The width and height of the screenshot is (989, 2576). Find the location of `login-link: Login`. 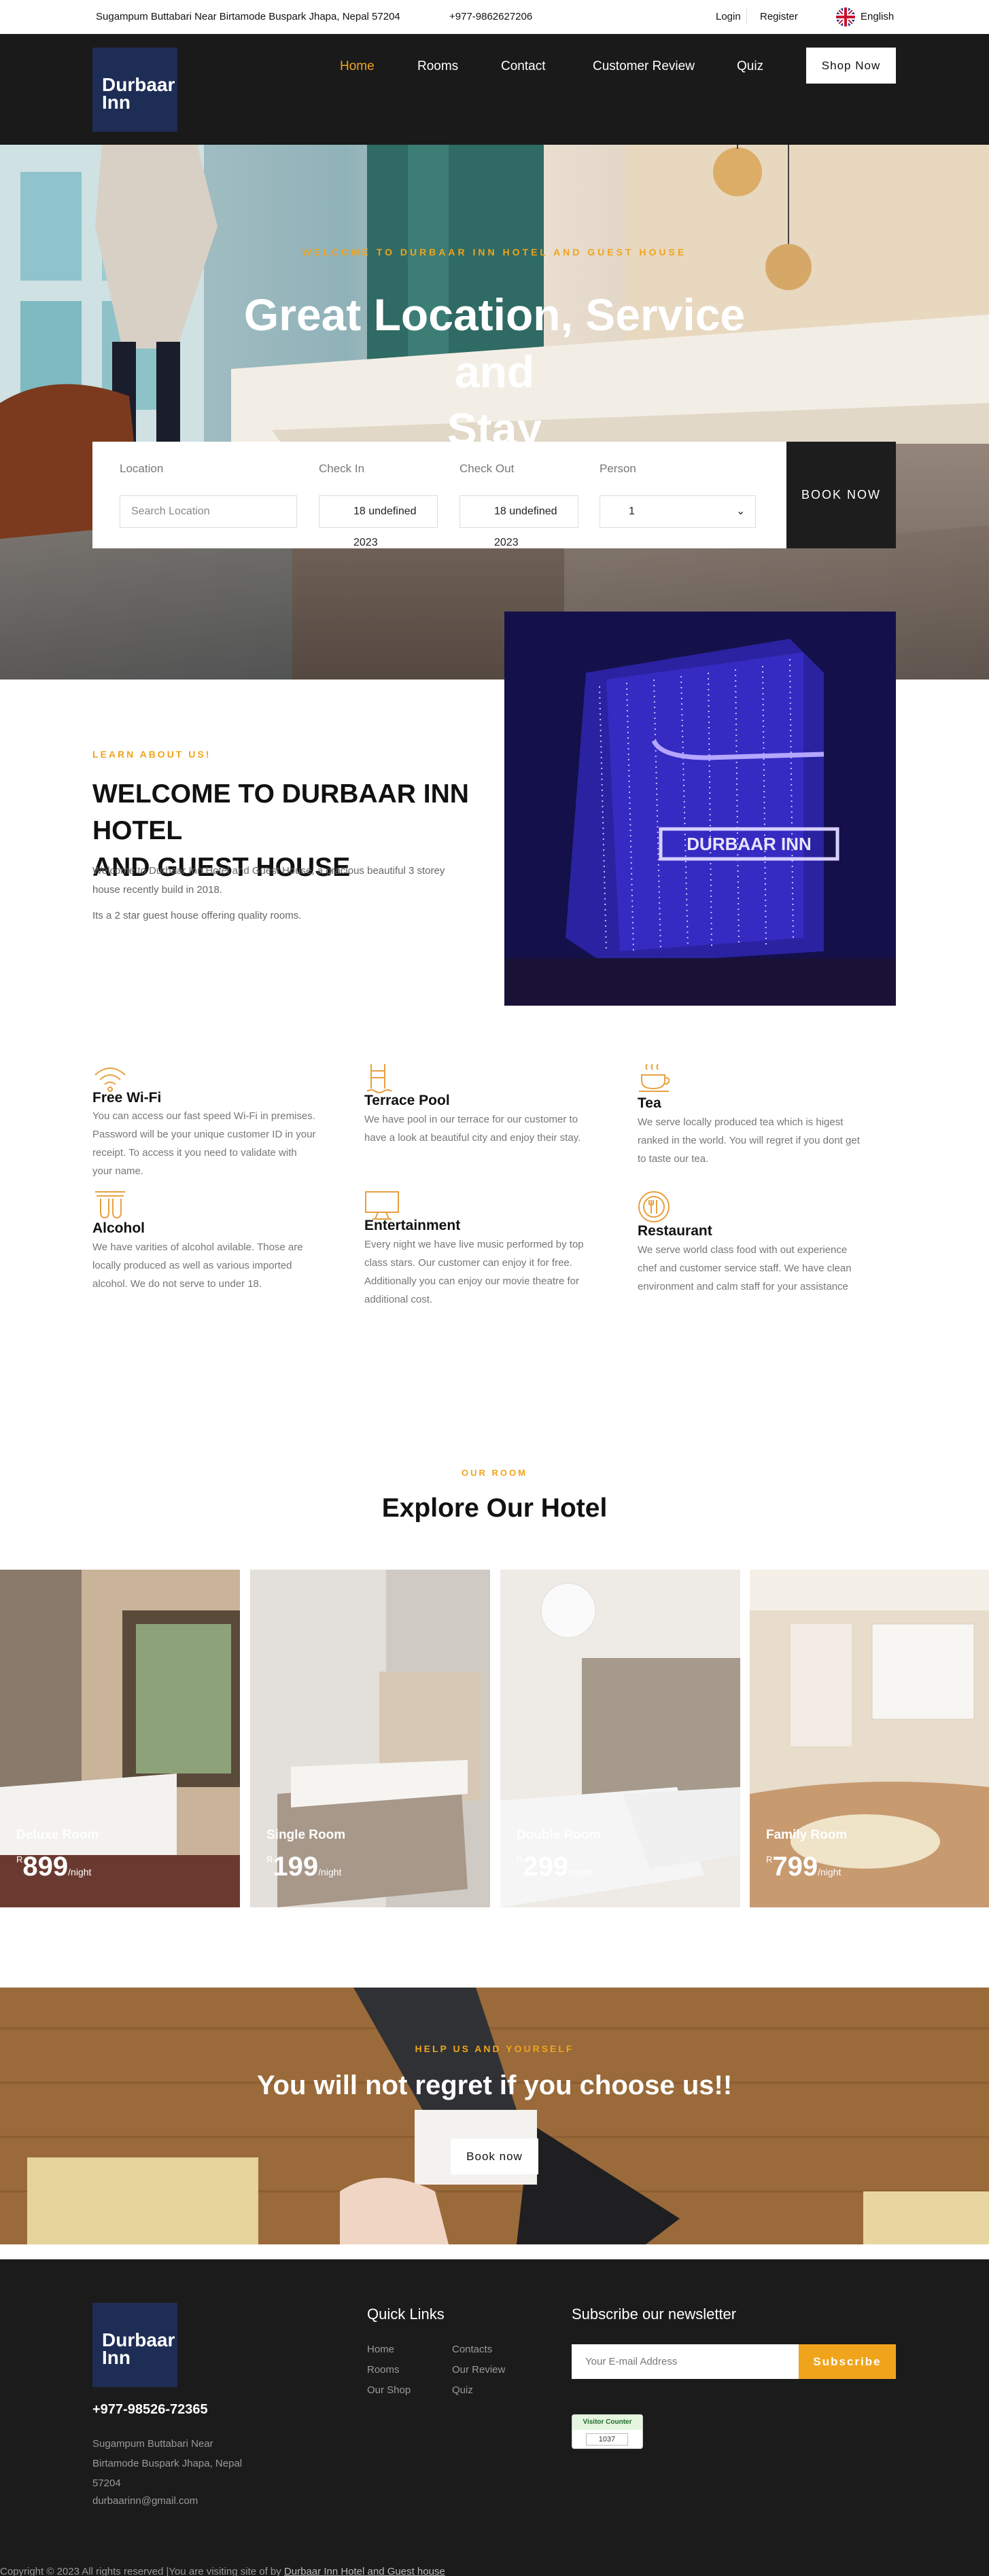

login-link: Login is located at coordinates (728, 16).